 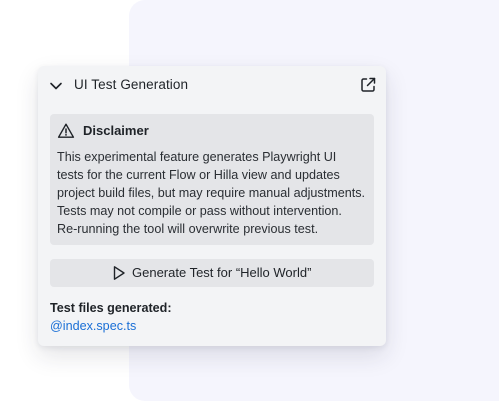 I want to click on test-files-label: Test files generated:, so click(x=111, y=308).